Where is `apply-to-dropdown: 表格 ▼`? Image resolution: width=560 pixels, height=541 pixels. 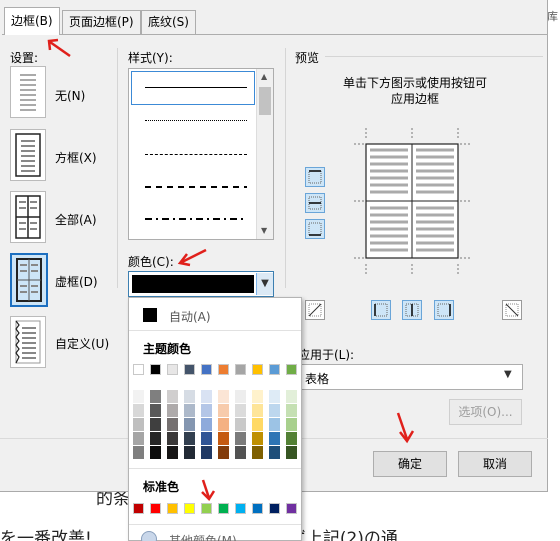
apply-to-dropdown: 表格 ▼ is located at coordinates (410, 377).